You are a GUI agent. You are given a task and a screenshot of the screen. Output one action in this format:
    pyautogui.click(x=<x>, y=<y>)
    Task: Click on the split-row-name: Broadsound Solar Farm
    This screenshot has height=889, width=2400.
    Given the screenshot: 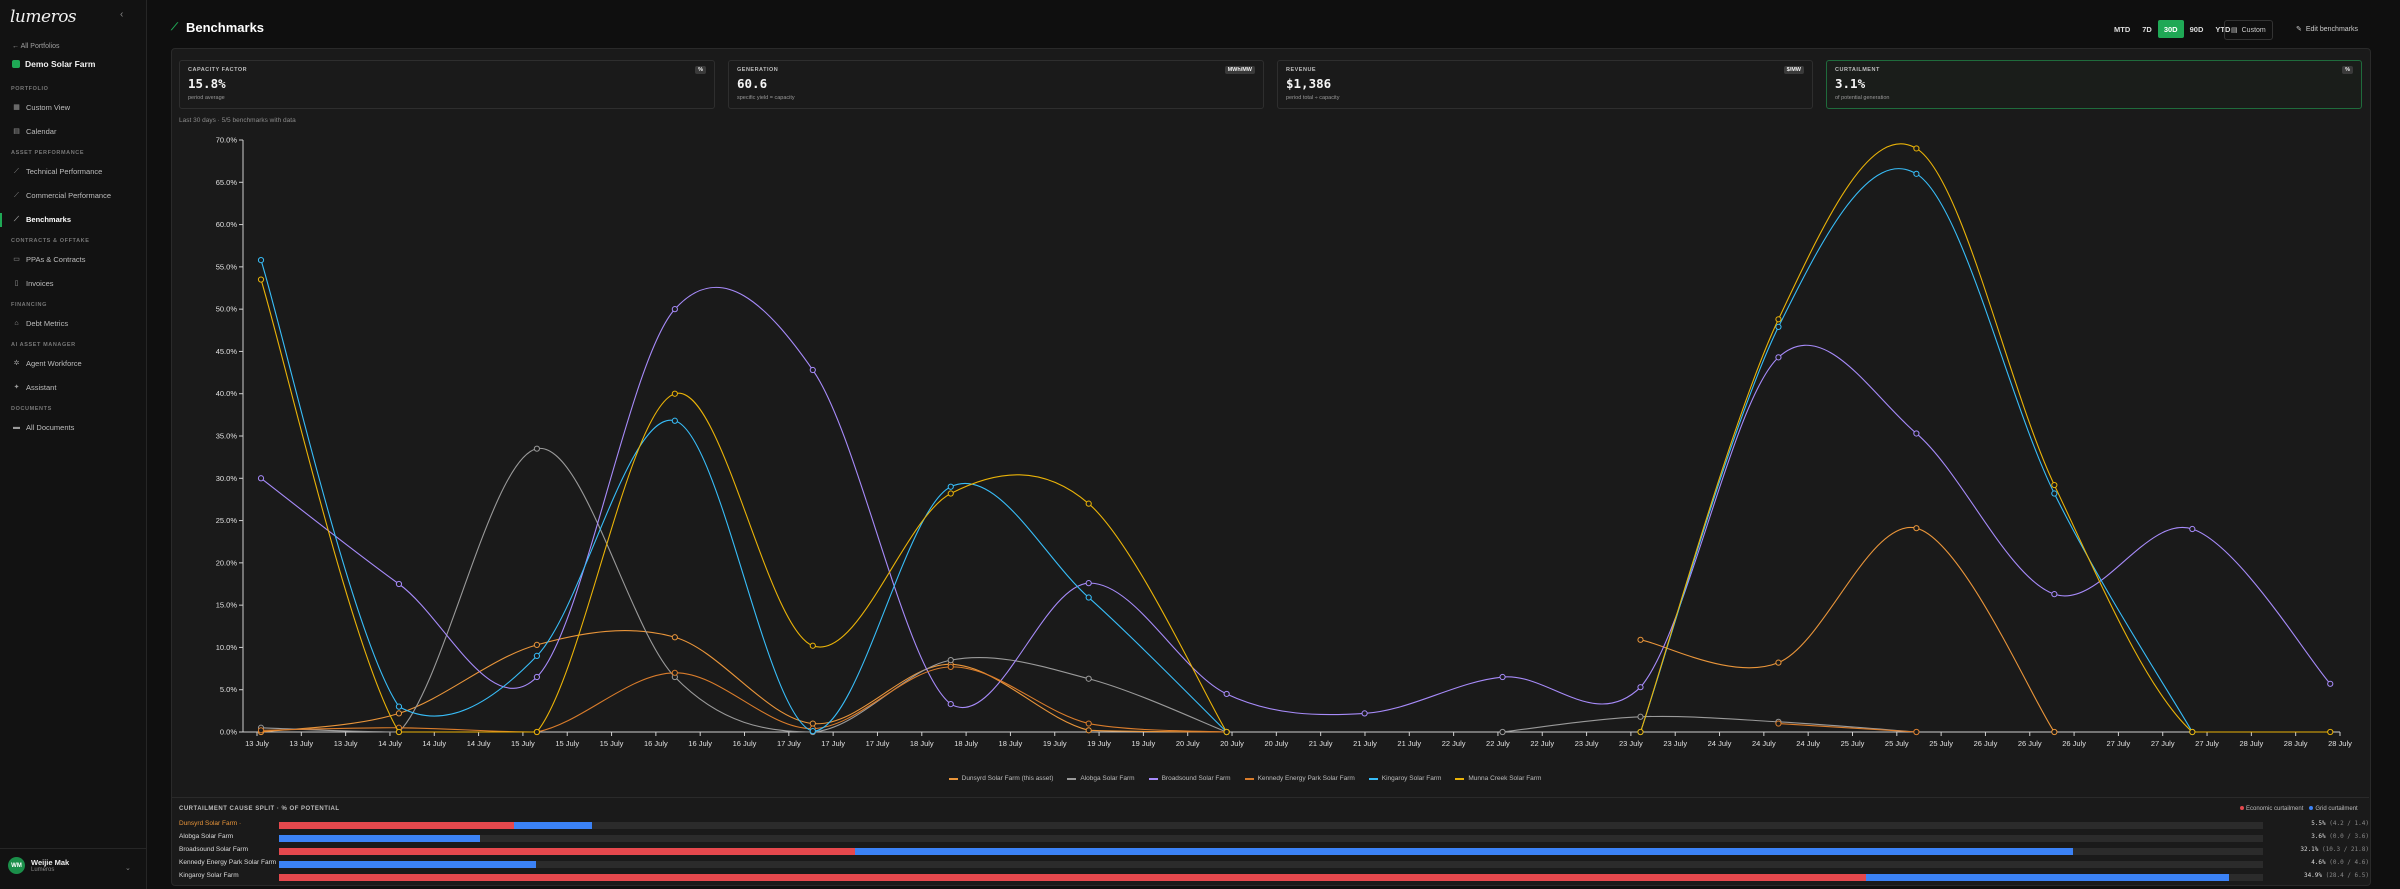 What is the action you would take?
    pyautogui.click(x=214, y=849)
    